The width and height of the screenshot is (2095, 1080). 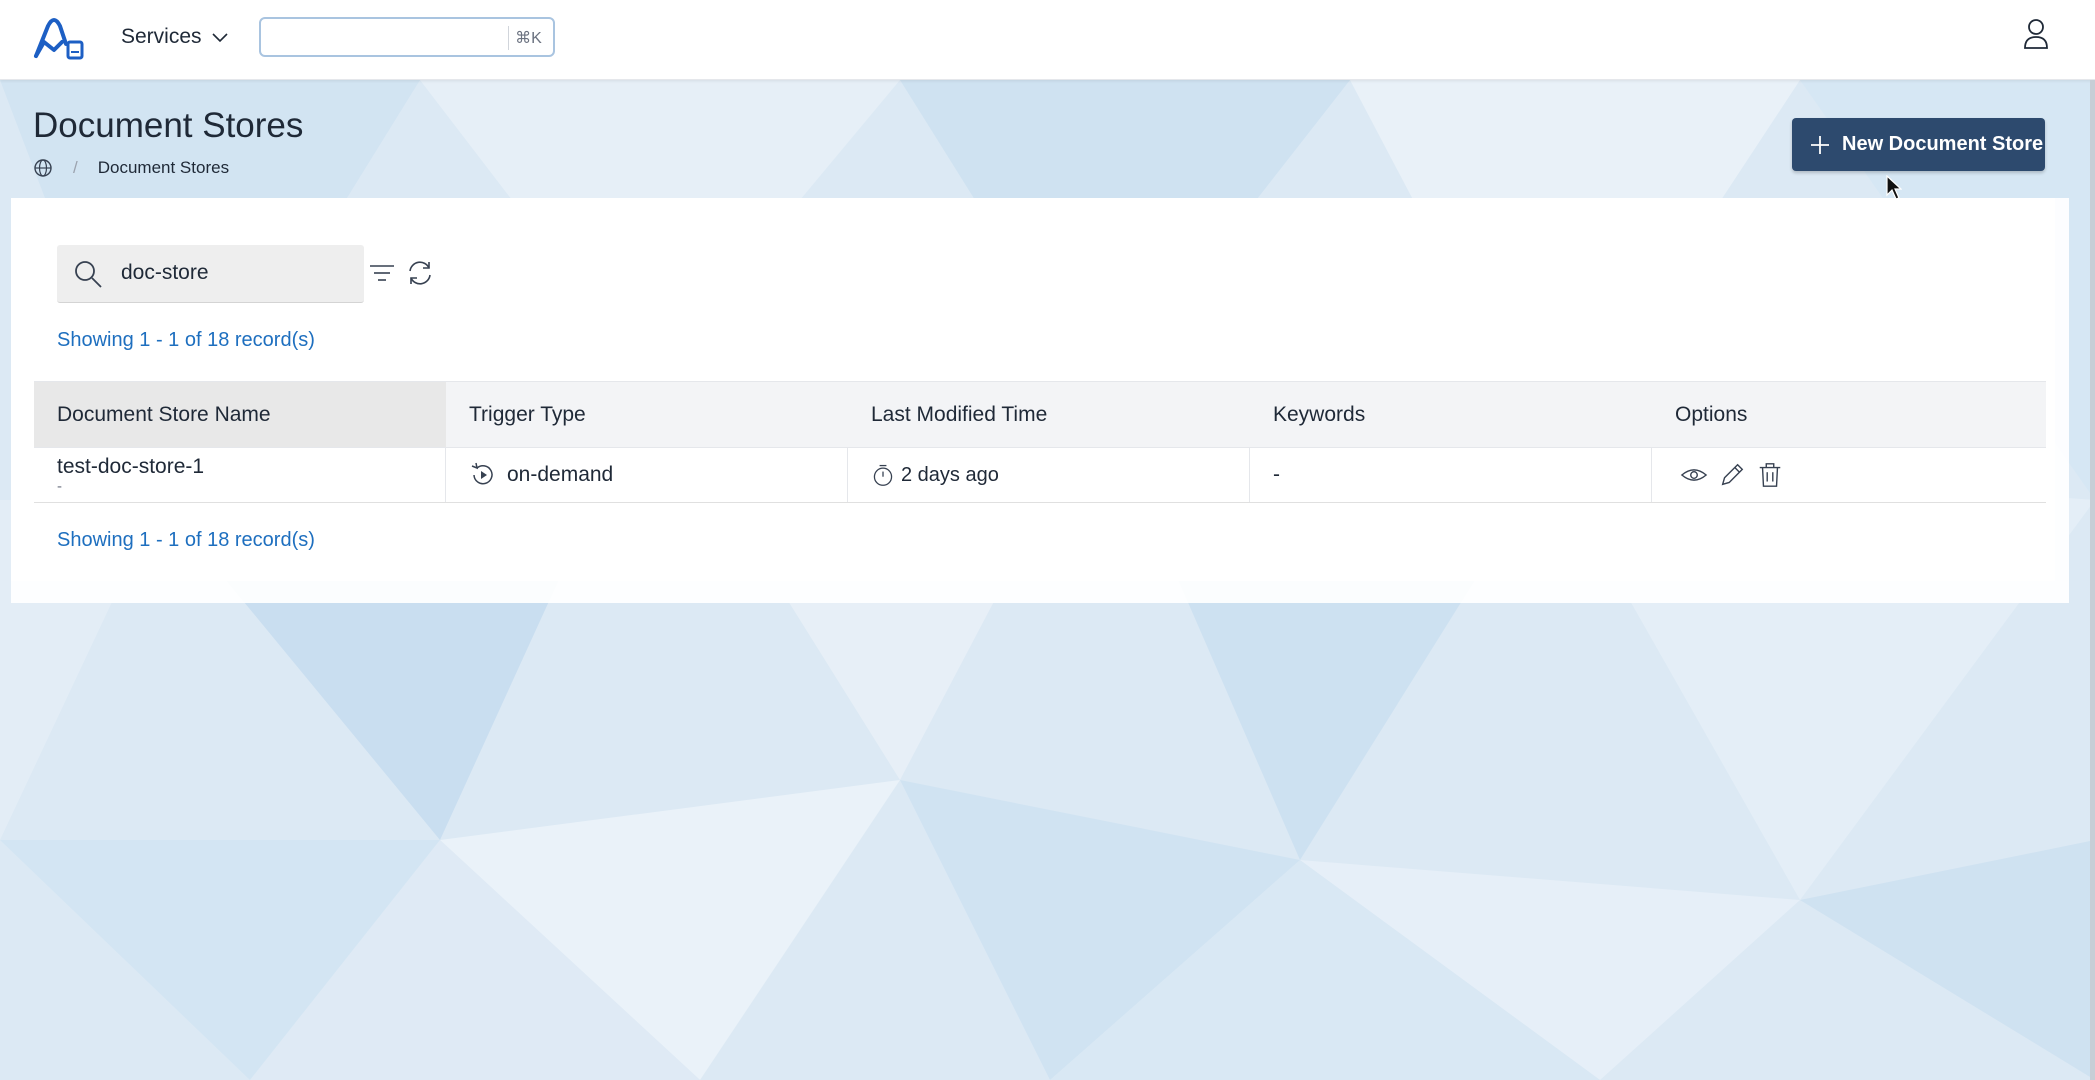 What do you see at coordinates (1849, 475) in the screenshot?
I see `cell-options` at bounding box center [1849, 475].